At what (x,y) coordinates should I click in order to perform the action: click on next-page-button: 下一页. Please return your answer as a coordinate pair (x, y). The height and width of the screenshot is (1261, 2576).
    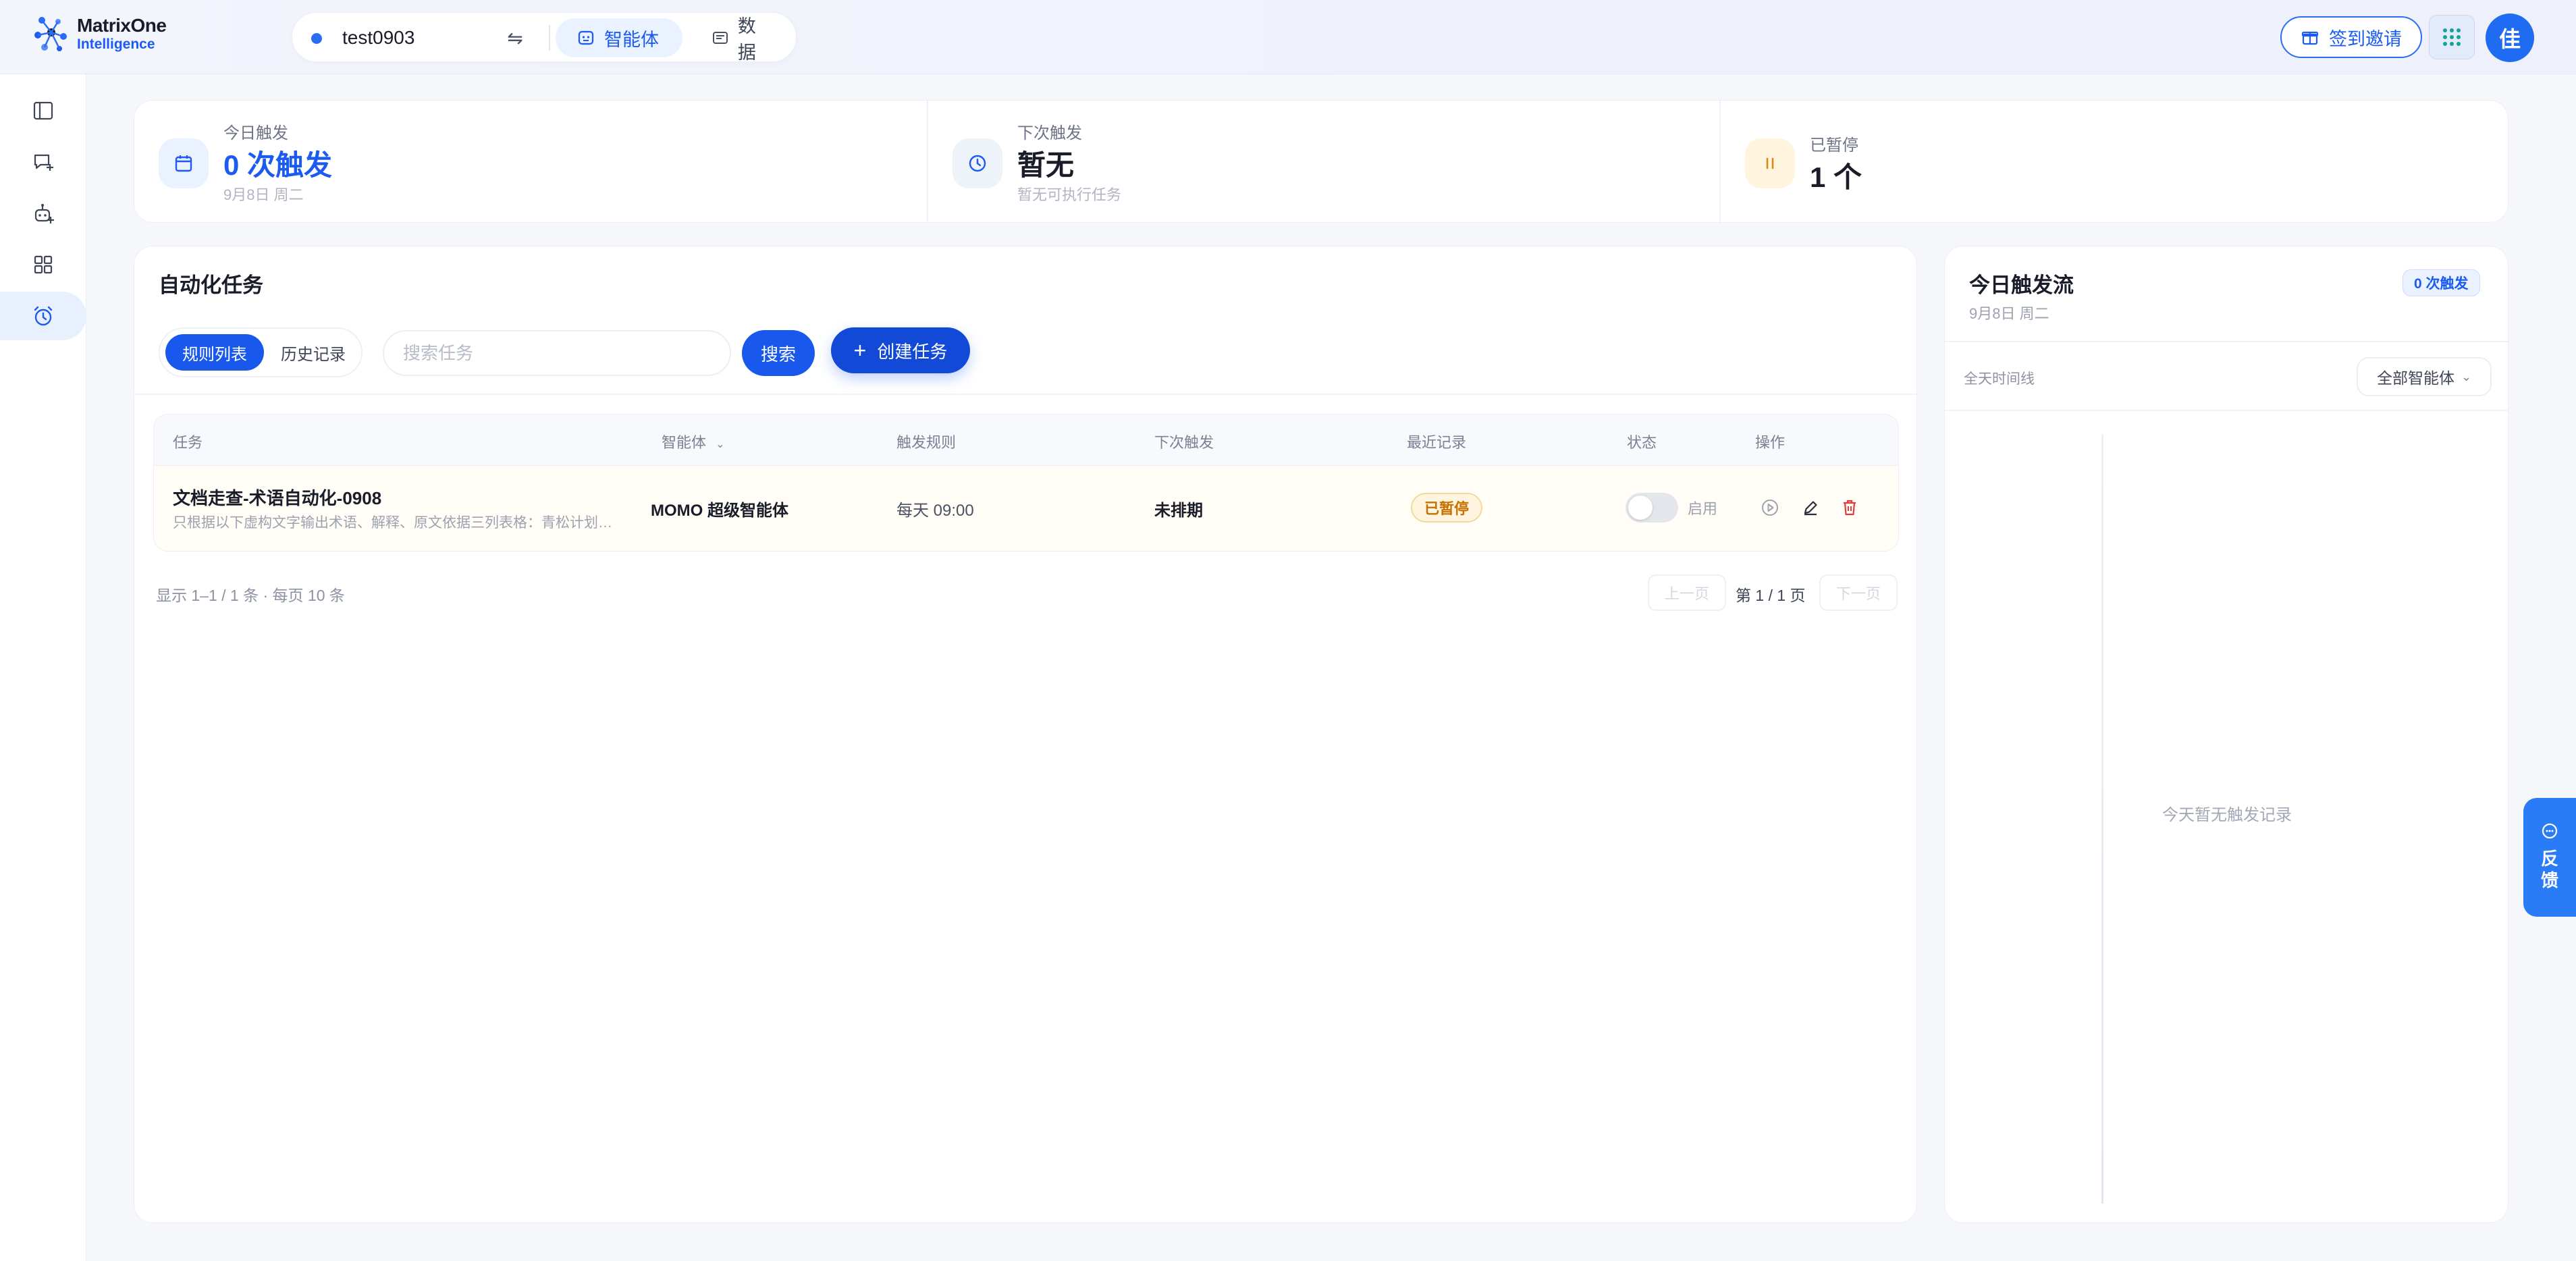
    Looking at the image, I should click on (1859, 592).